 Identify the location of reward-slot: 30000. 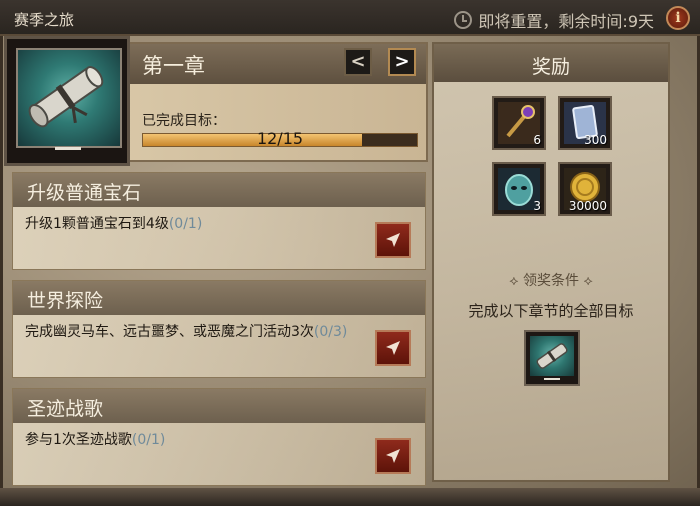
(585, 189).